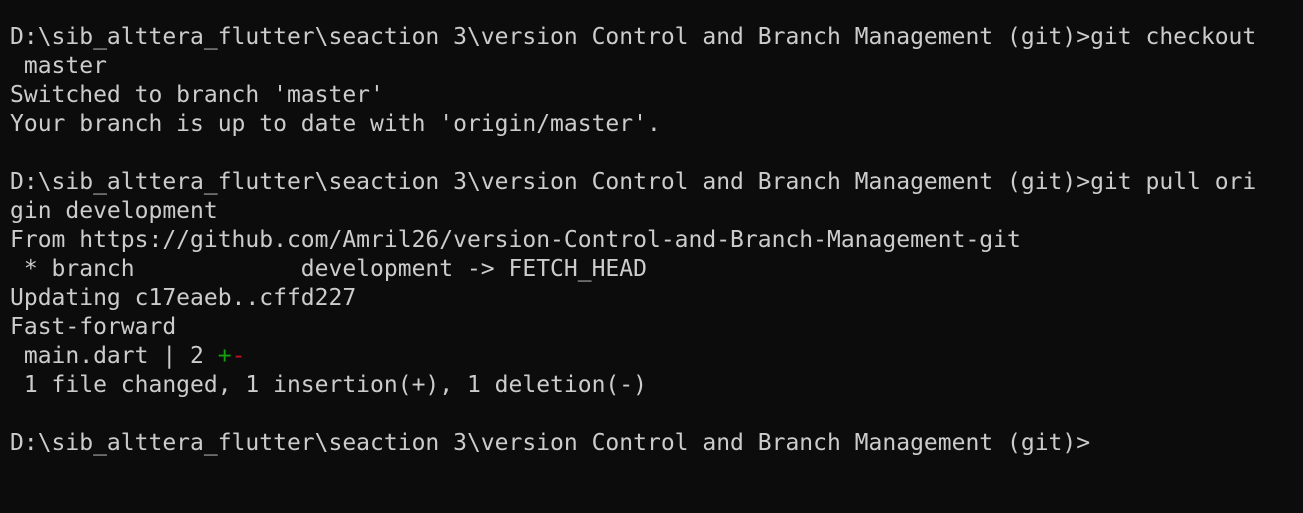 This screenshot has width=1303, height=513. What do you see at coordinates (238, 356) in the screenshot?
I see `deletion-marker: -` at bounding box center [238, 356].